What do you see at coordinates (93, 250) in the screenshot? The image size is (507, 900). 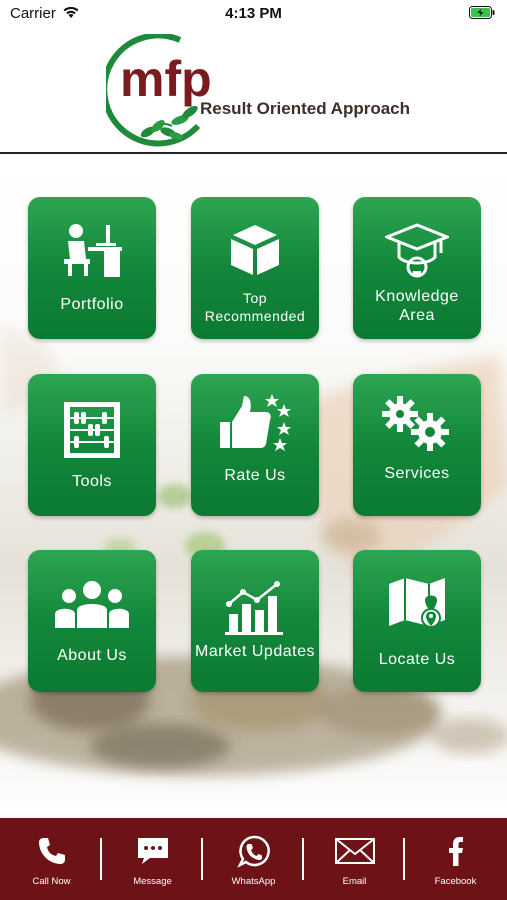 I see `desk-worker-icon` at bounding box center [93, 250].